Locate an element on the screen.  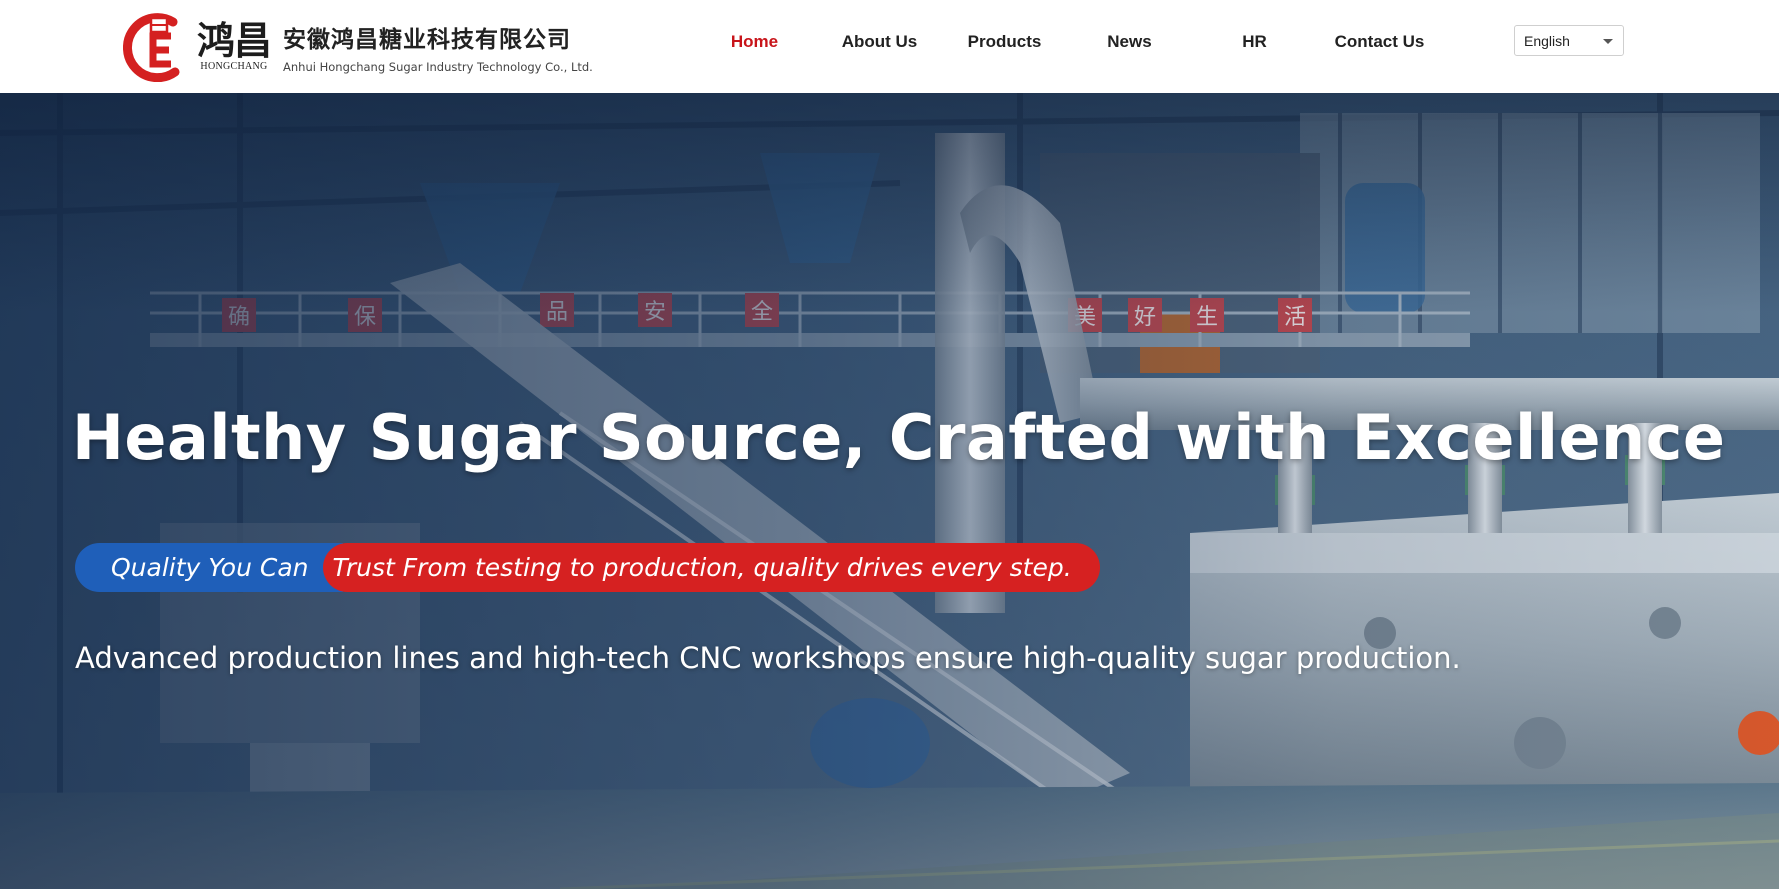
nav-news: News is located at coordinates (1129, 42).